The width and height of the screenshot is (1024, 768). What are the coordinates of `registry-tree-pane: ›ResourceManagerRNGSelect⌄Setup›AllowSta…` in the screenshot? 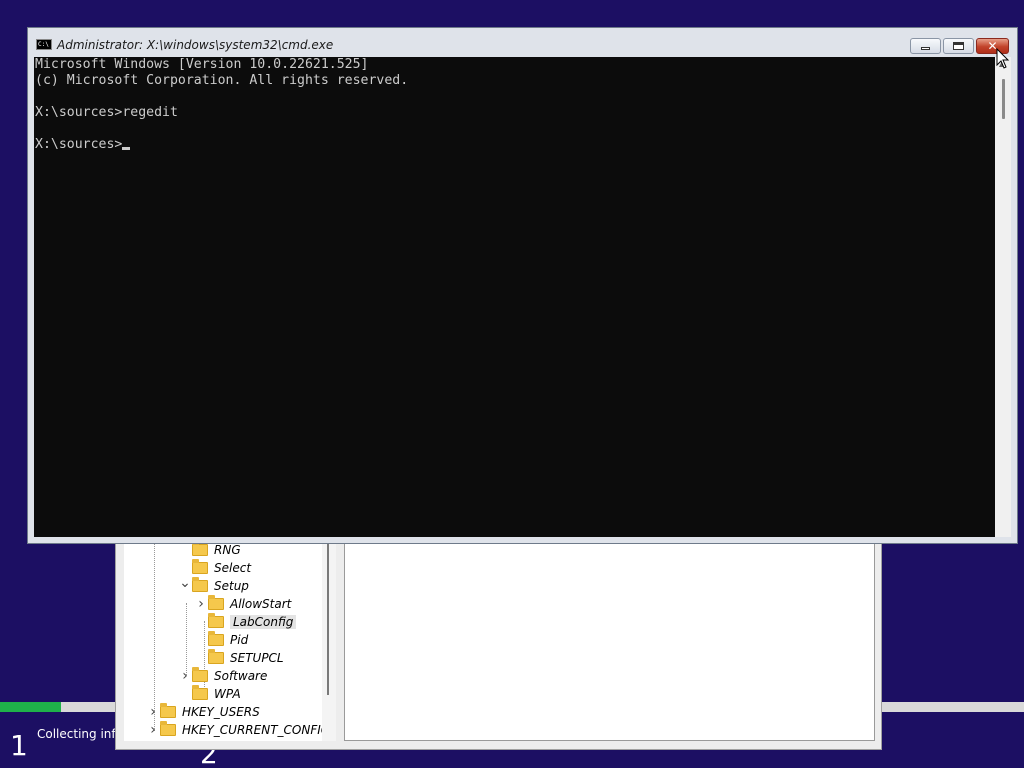 It's located at (223, 636).